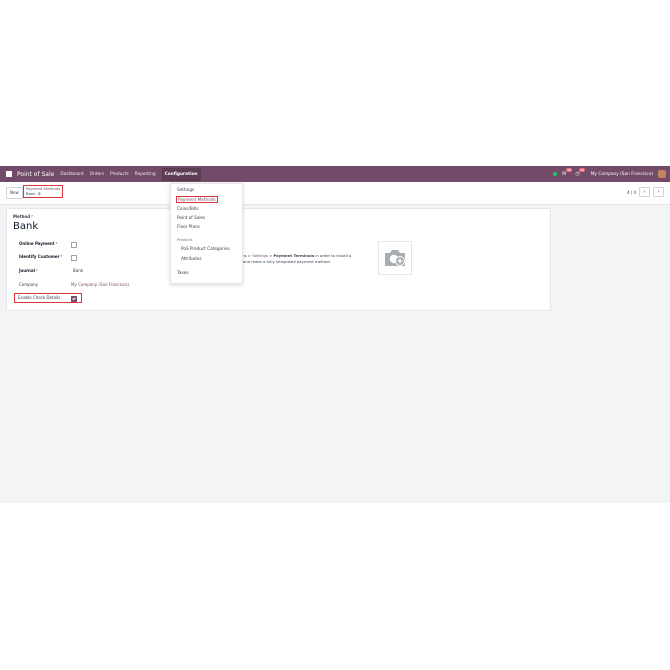 The height and width of the screenshot is (670, 670). Describe the element at coordinates (74, 298) in the screenshot. I see `check-details-checkbox` at that location.